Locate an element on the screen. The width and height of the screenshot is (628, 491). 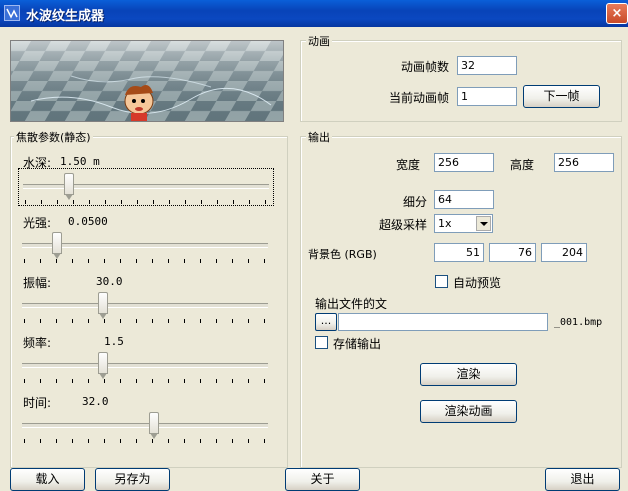
auto-preview-label: 自动预览 is located at coordinates (477, 283).